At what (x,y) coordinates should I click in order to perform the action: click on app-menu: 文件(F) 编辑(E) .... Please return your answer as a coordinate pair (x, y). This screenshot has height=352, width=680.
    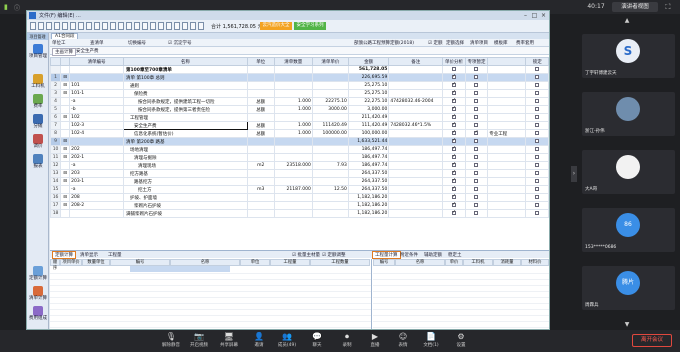
    Looking at the image, I should click on (60, 15).